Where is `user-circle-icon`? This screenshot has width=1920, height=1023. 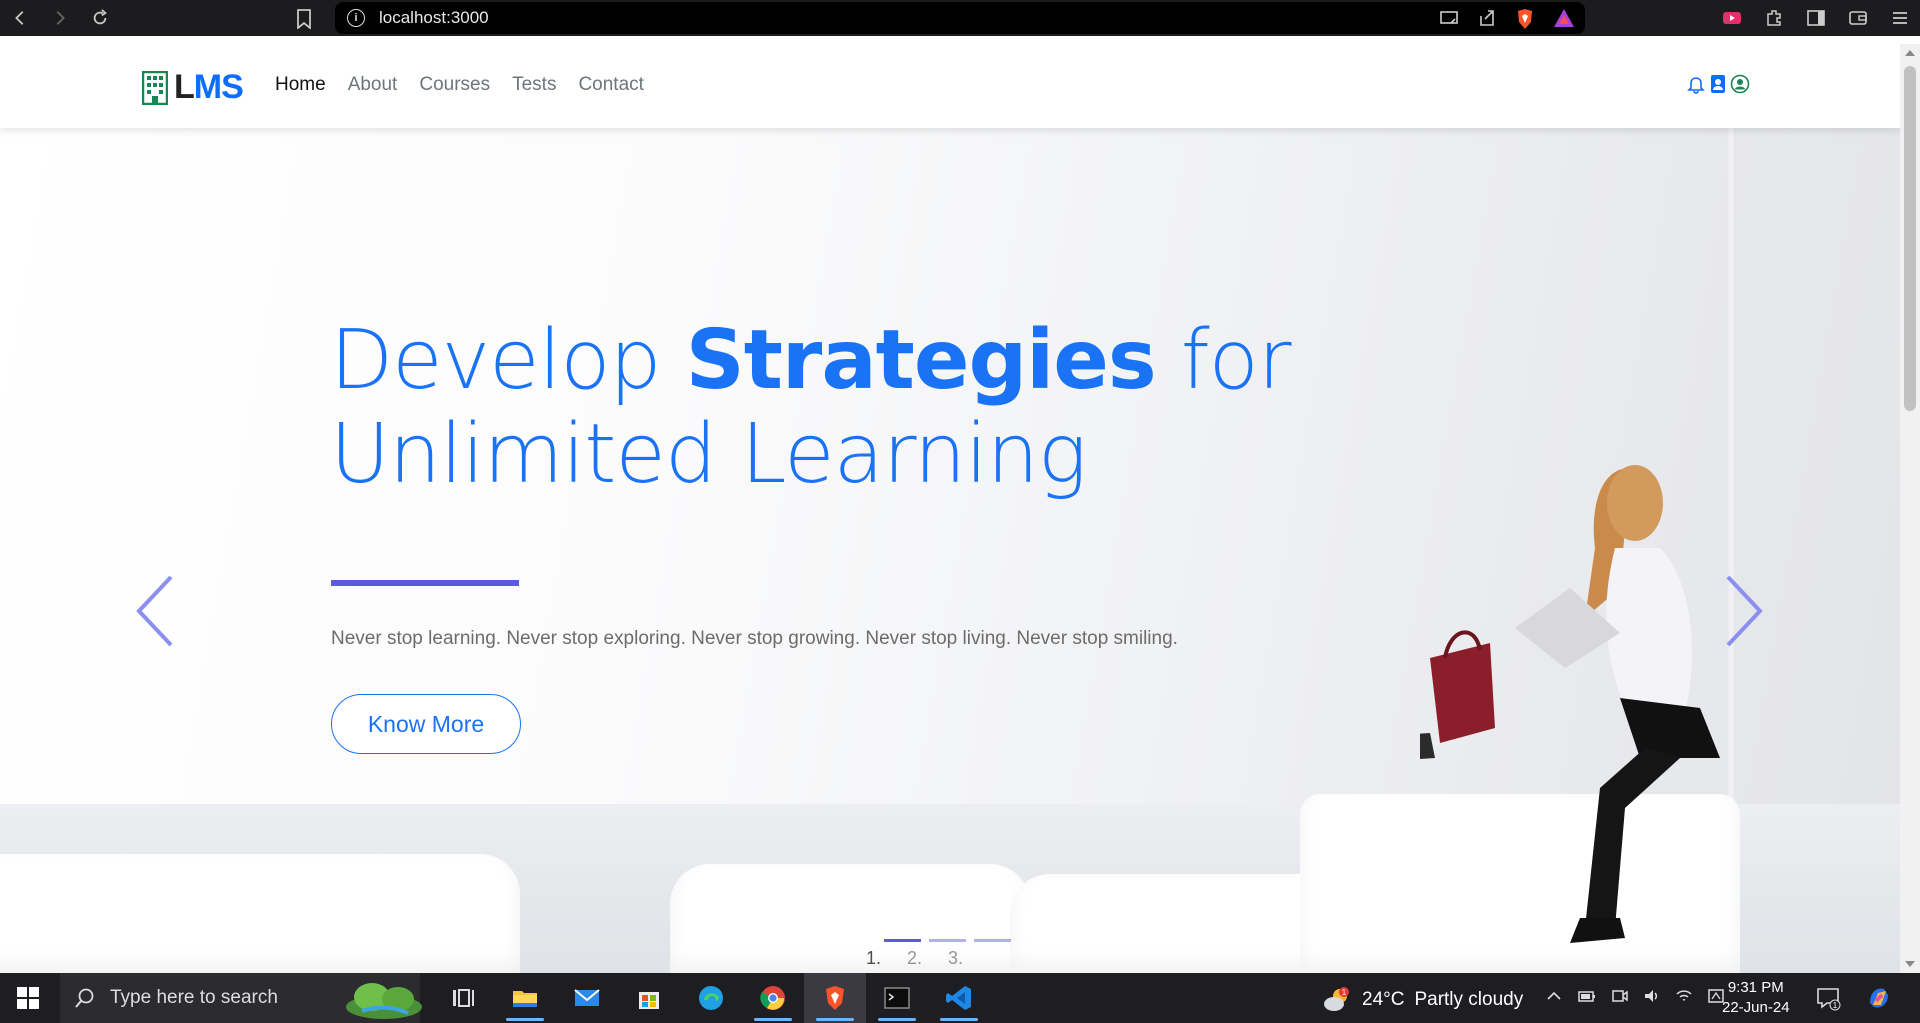 user-circle-icon is located at coordinates (1740, 84).